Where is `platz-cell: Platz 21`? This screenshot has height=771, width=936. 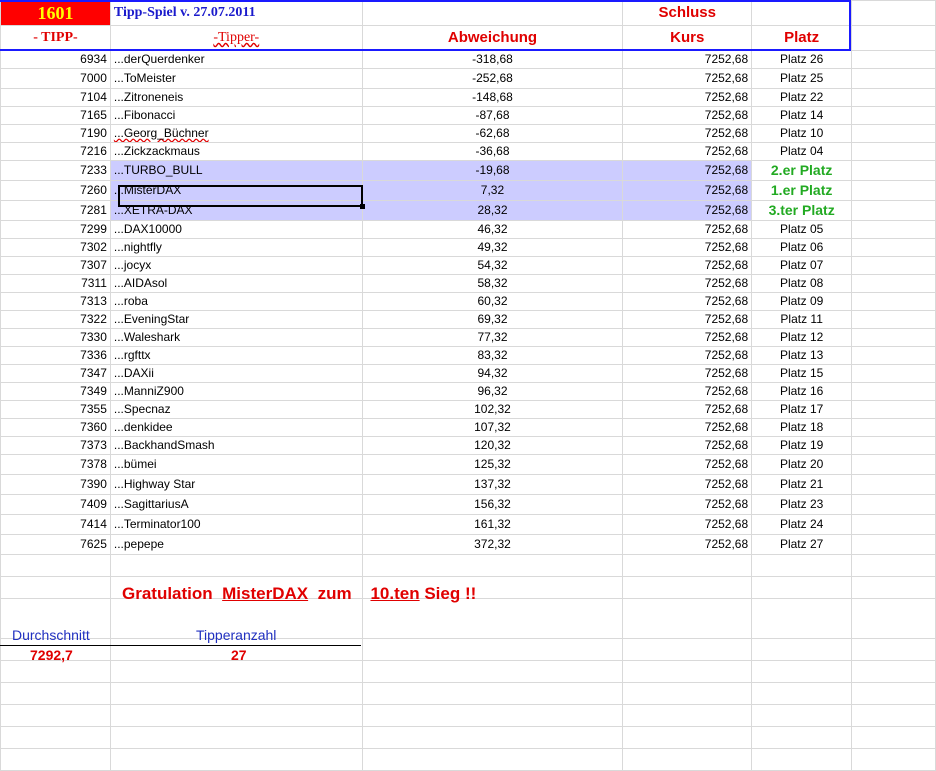 platz-cell: Platz 21 is located at coordinates (802, 484).